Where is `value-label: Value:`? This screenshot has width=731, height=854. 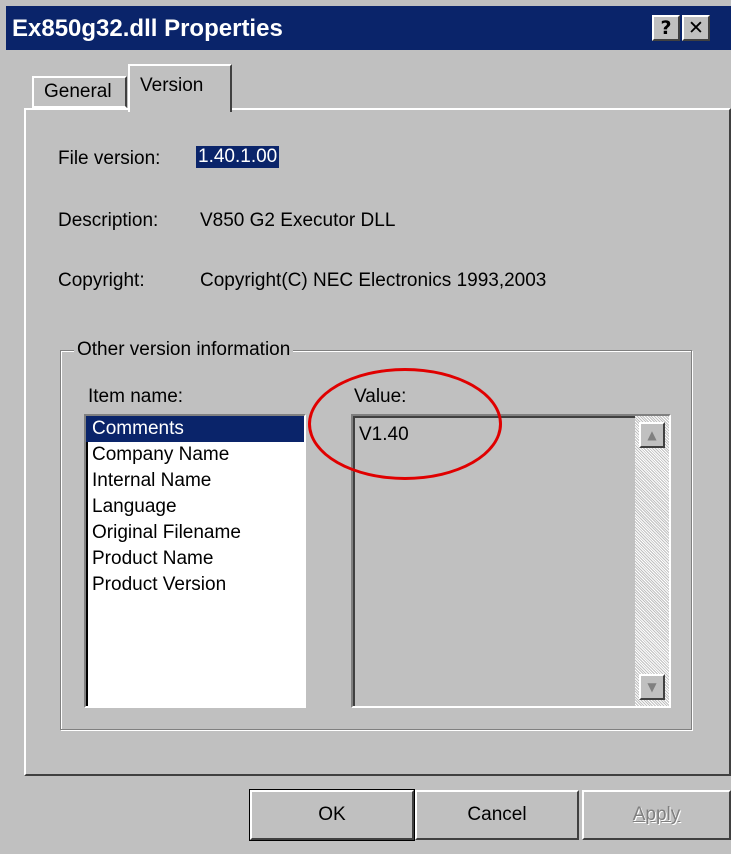 value-label: Value: is located at coordinates (380, 396).